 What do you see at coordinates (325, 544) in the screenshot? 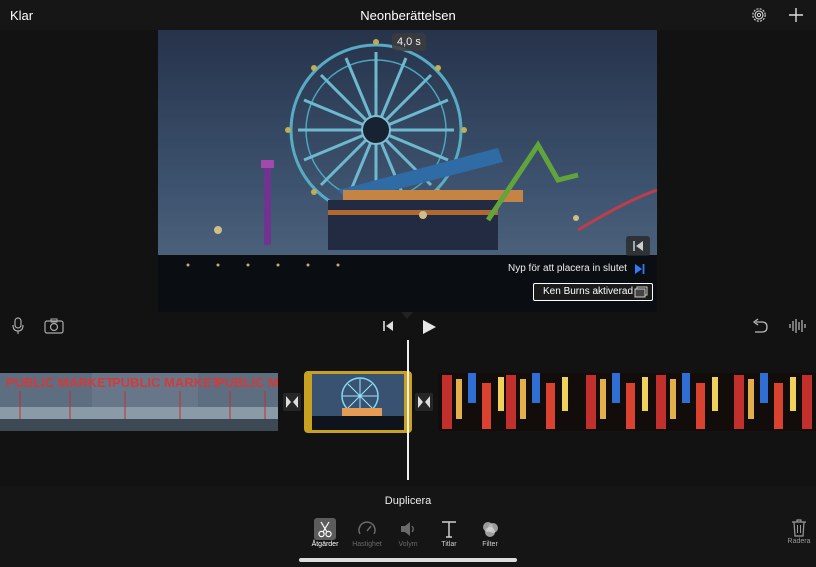
I see `tool-label: Åtgärder` at bounding box center [325, 544].